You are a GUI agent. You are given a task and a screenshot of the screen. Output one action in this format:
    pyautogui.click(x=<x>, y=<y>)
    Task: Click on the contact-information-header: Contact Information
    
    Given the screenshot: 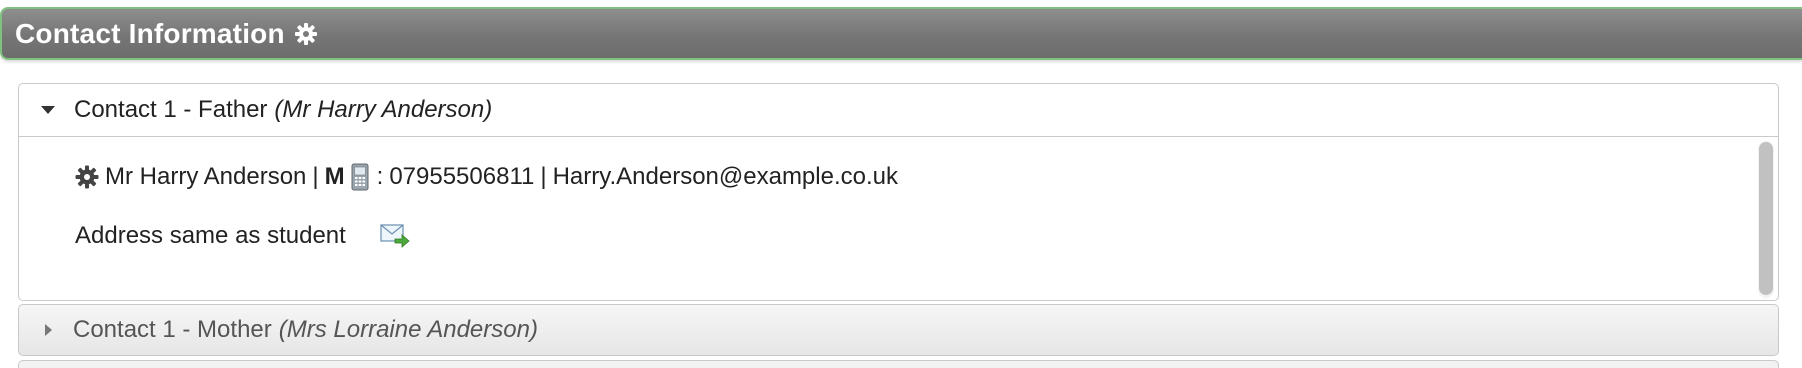 What is the action you would take?
    pyautogui.click(x=901, y=33)
    